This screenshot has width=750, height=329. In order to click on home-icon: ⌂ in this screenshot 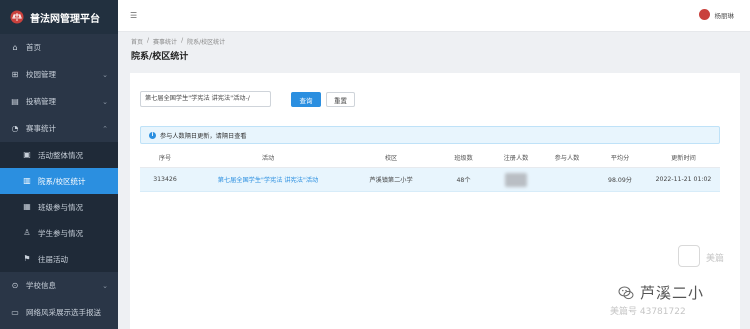, I will do `click(15, 47)`.